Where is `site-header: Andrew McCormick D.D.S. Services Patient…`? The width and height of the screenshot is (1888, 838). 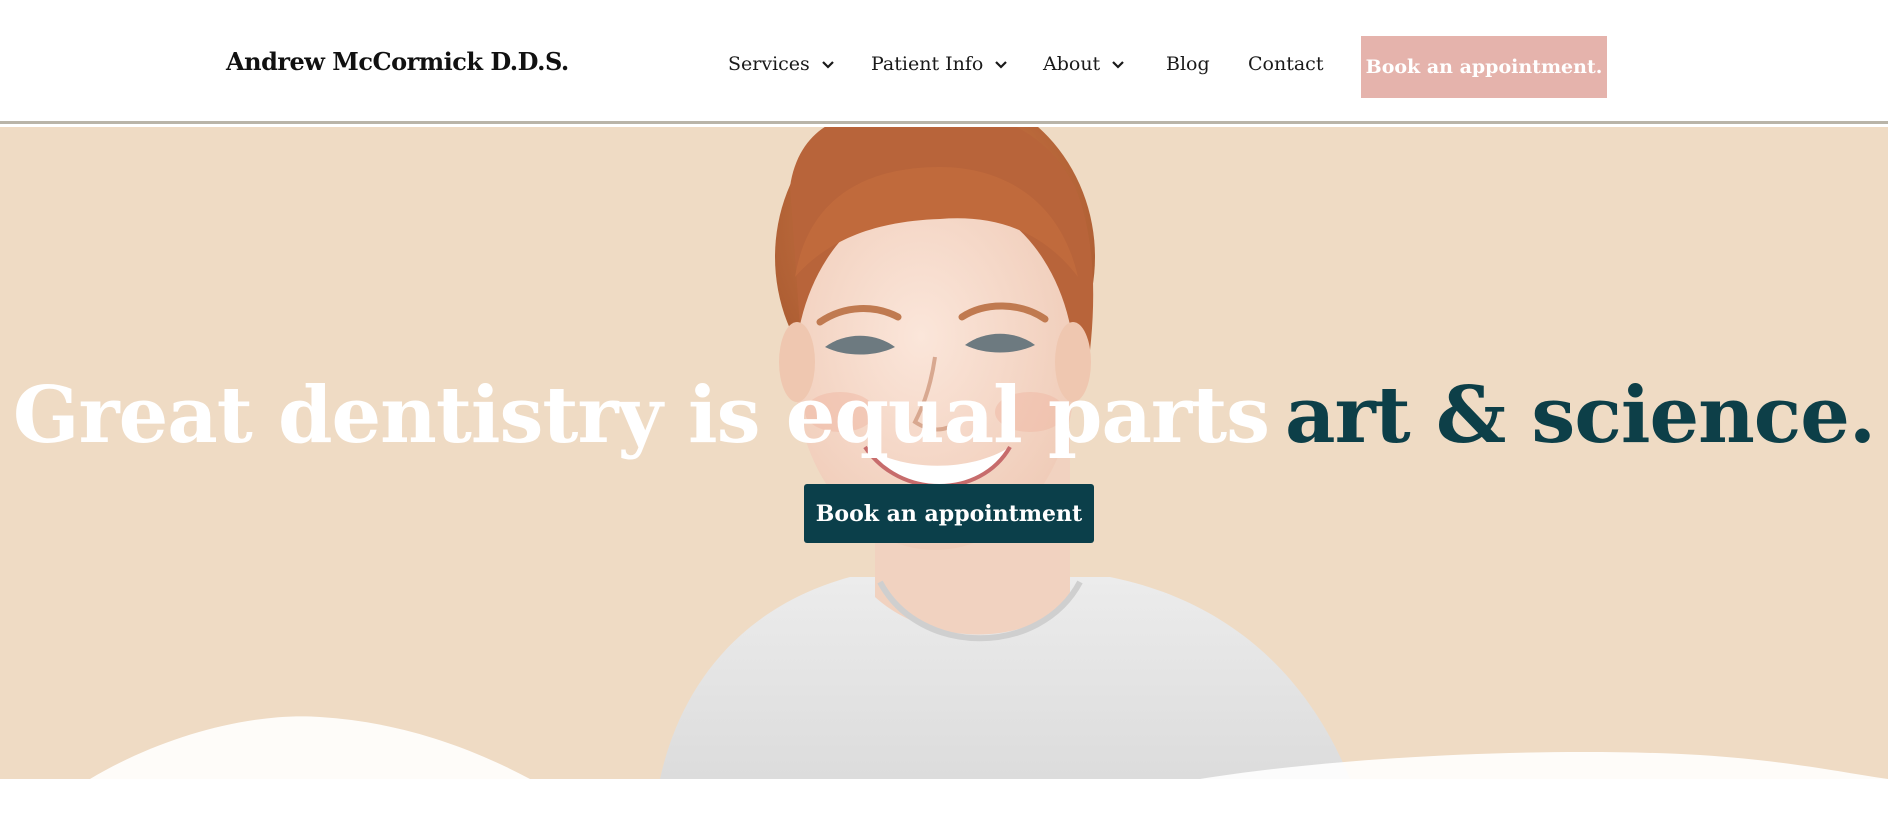 site-header: Andrew McCormick D.D.S. Services Patient… is located at coordinates (944, 62).